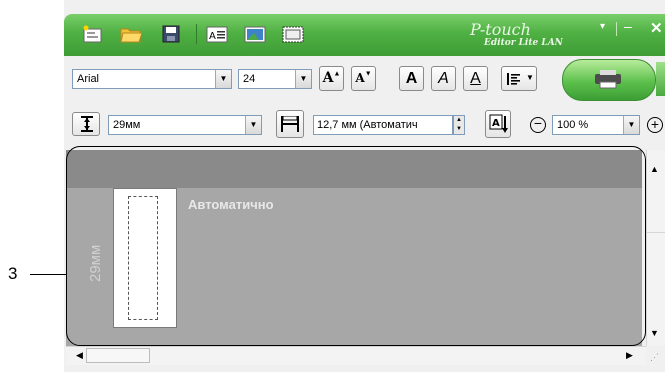  I want to click on scroll-left-icon: ◀, so click(79, 355).